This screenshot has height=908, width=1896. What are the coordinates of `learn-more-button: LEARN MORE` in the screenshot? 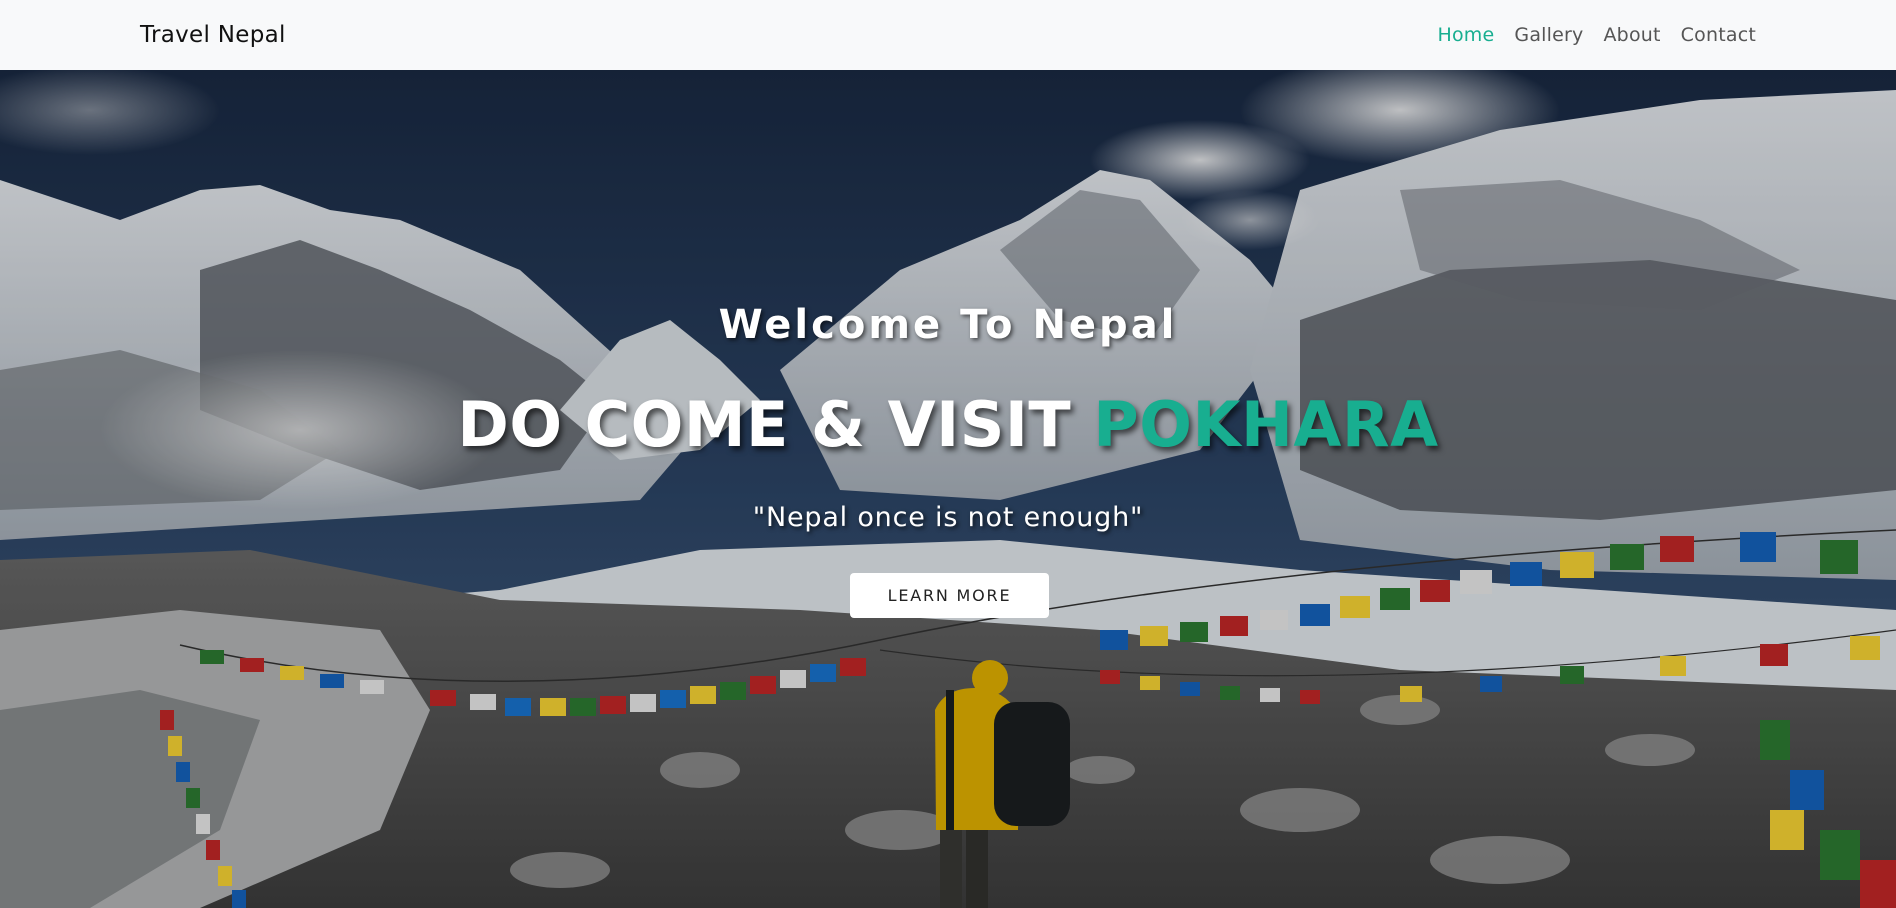 It's located at (949, 595).